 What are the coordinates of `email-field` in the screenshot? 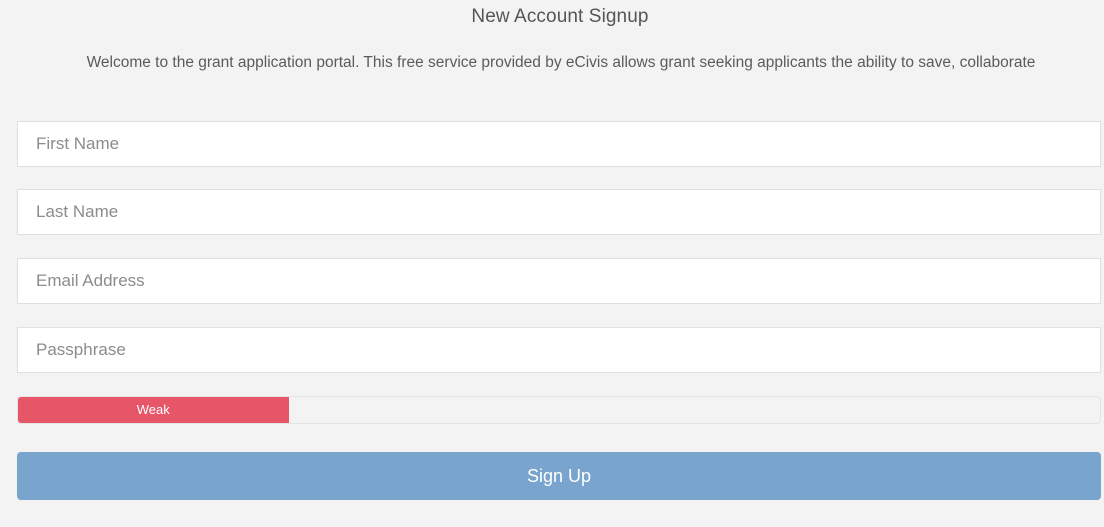 It's located at (559, 281).